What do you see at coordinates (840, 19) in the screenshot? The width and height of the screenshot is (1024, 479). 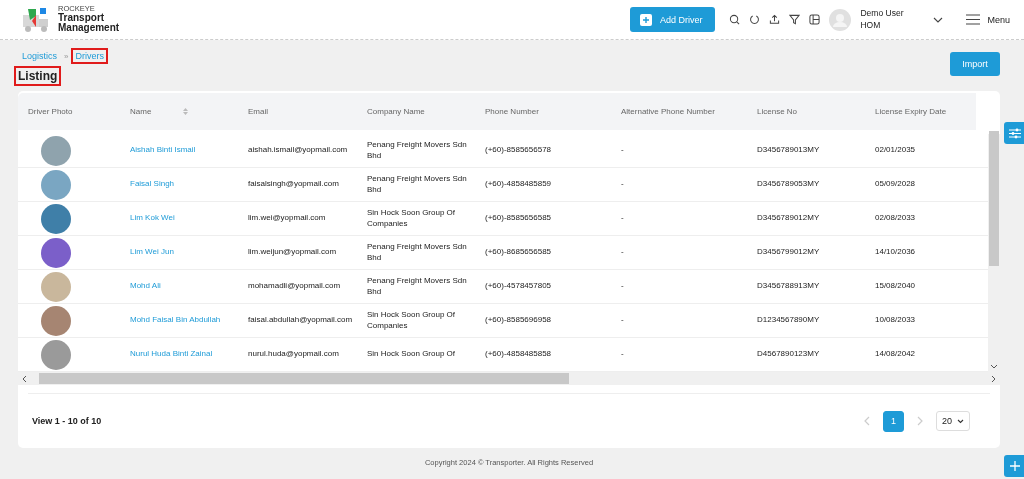 I see `avatar-icon` at bounding box center [840, 19].